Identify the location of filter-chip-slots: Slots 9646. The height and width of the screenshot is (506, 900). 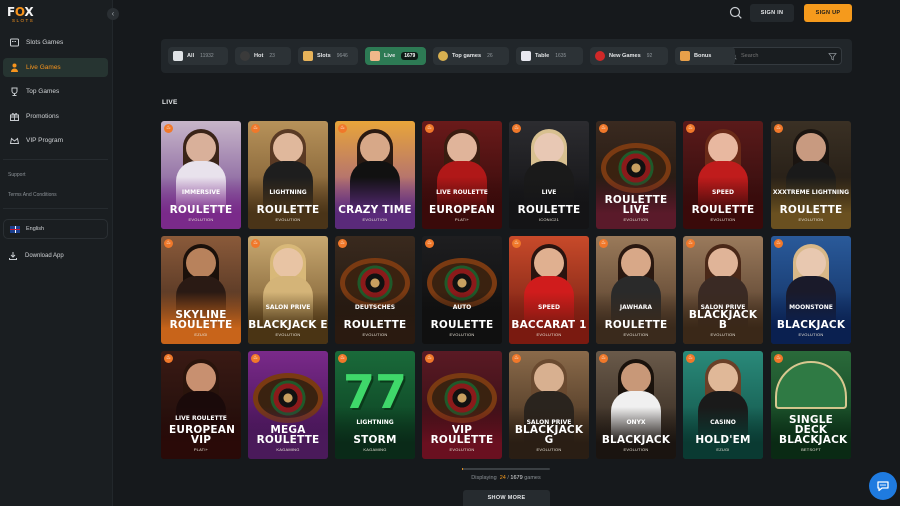
(328, 56).